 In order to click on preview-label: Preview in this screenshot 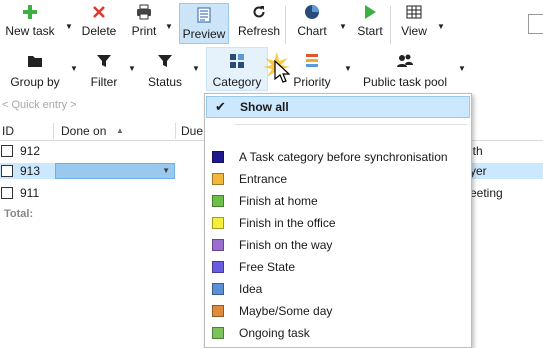, I will do `click(204, 34)`.